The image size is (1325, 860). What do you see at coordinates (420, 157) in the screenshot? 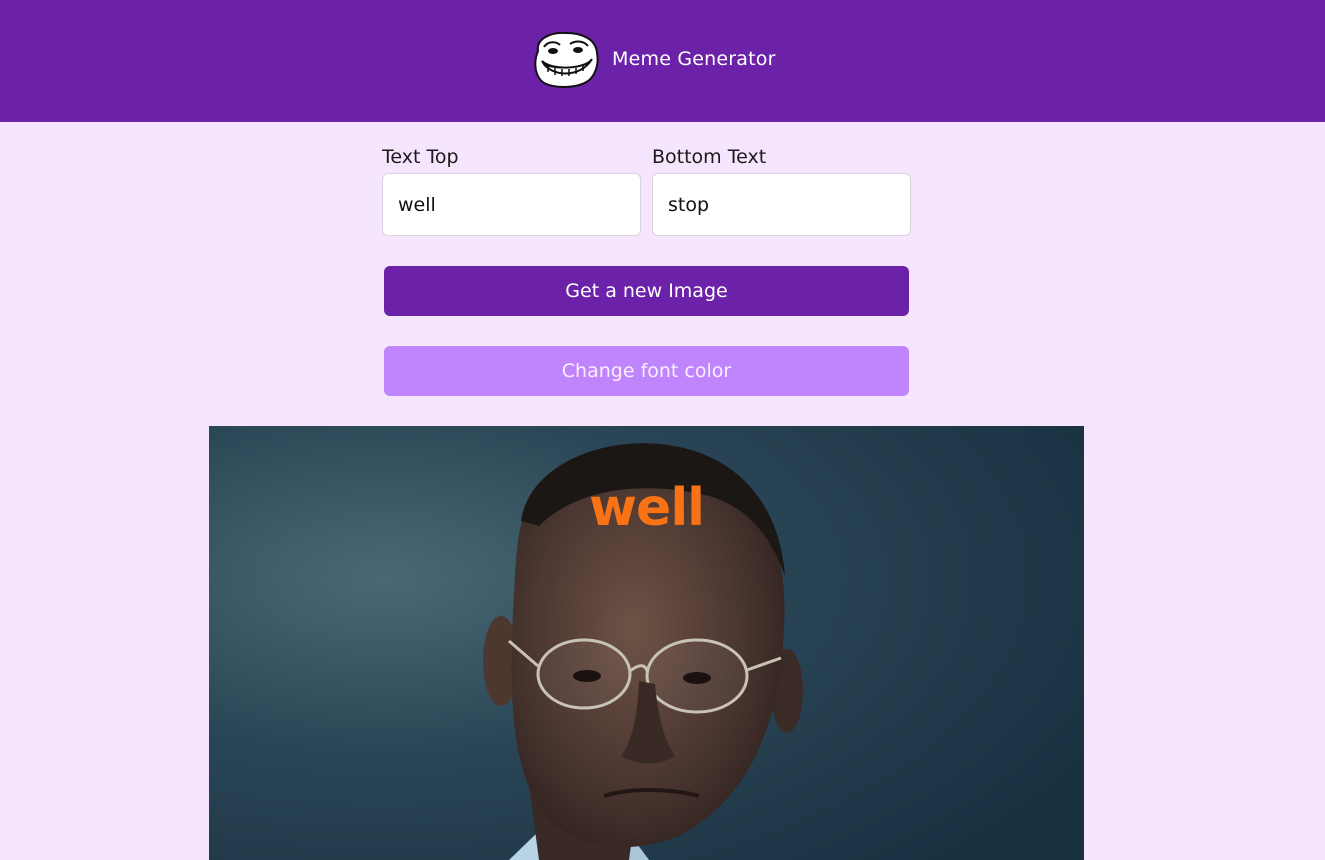
I see `text-top-label: Text Top` at bounding box center [420, 157].